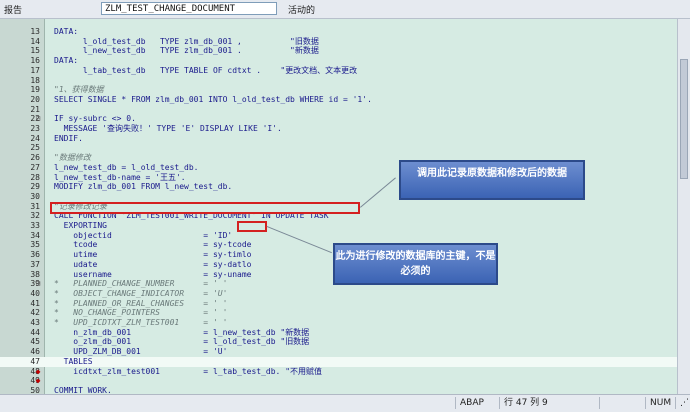 The image size is (690, 412). What do you see at coordinates (35, 31) in the screenshot?
I see `line-number: 13` at bounding box center [35, 31].